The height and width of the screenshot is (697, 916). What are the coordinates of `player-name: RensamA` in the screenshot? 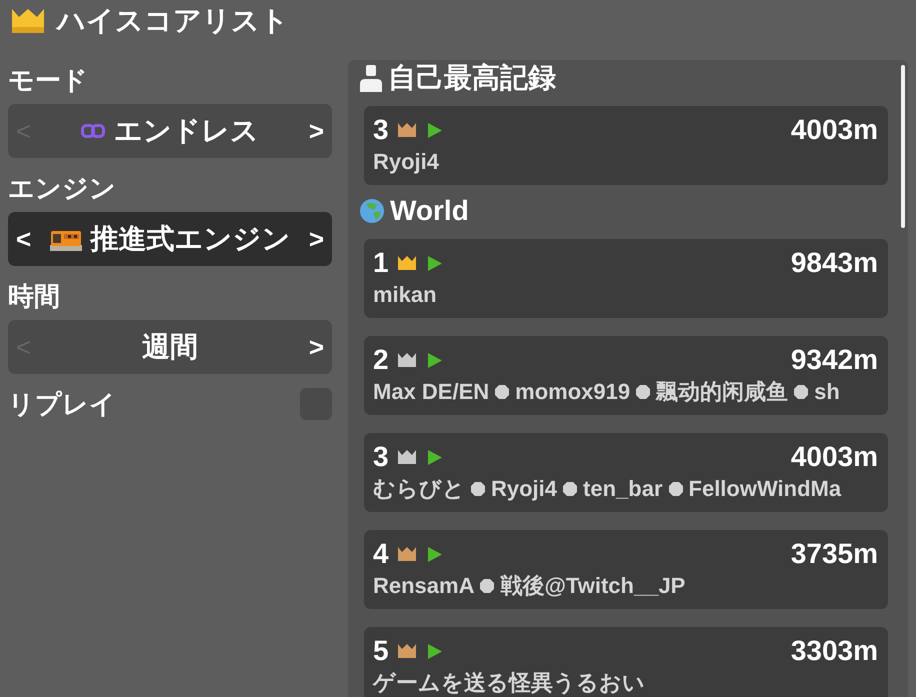 It's located at (423, 586).